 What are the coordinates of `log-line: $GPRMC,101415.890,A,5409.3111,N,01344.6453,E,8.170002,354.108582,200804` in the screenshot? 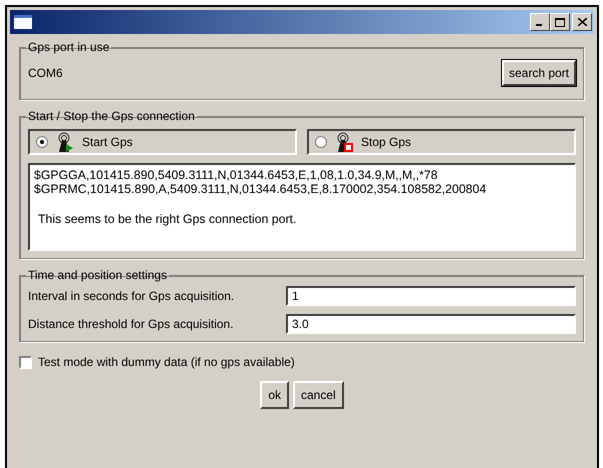 It's located at (261, 189).